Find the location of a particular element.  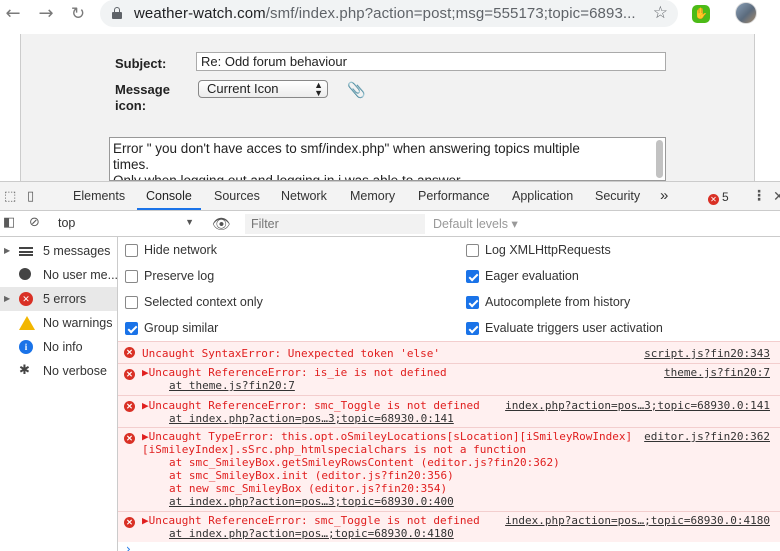

avatar is located at coordinates (746, 13).